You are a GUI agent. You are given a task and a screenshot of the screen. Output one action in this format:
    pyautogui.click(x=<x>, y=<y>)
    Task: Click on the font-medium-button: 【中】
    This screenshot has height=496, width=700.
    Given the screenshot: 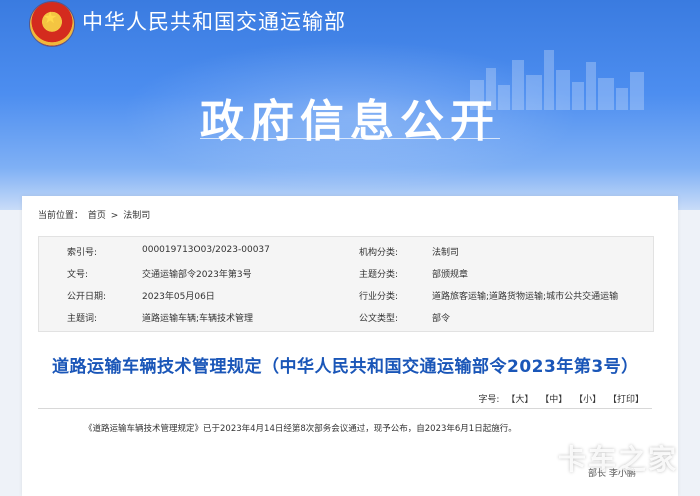 What is the action you would take?
    pyautogui.click(x=553, y=400)
    